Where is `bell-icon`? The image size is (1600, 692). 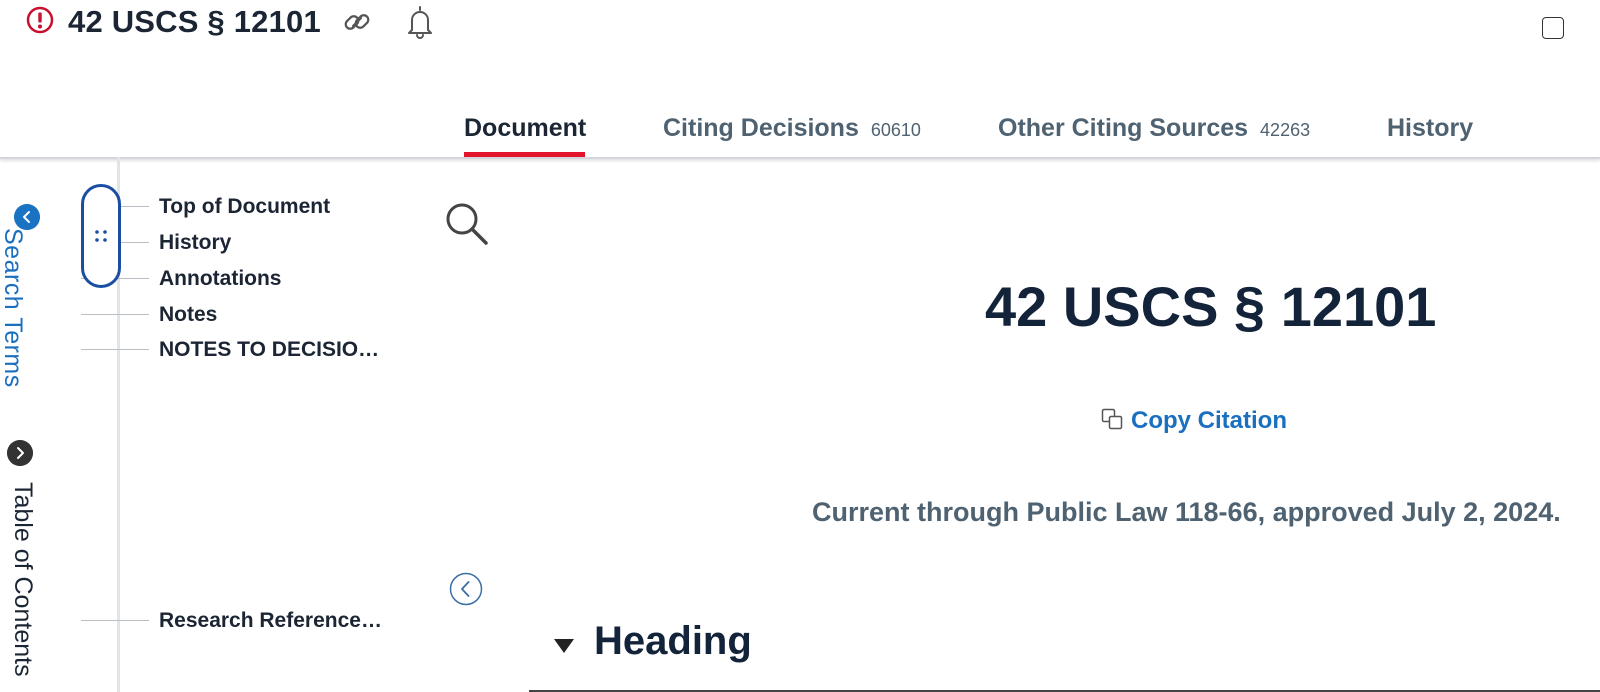 bell-icon is located at coordinates (420, 22).